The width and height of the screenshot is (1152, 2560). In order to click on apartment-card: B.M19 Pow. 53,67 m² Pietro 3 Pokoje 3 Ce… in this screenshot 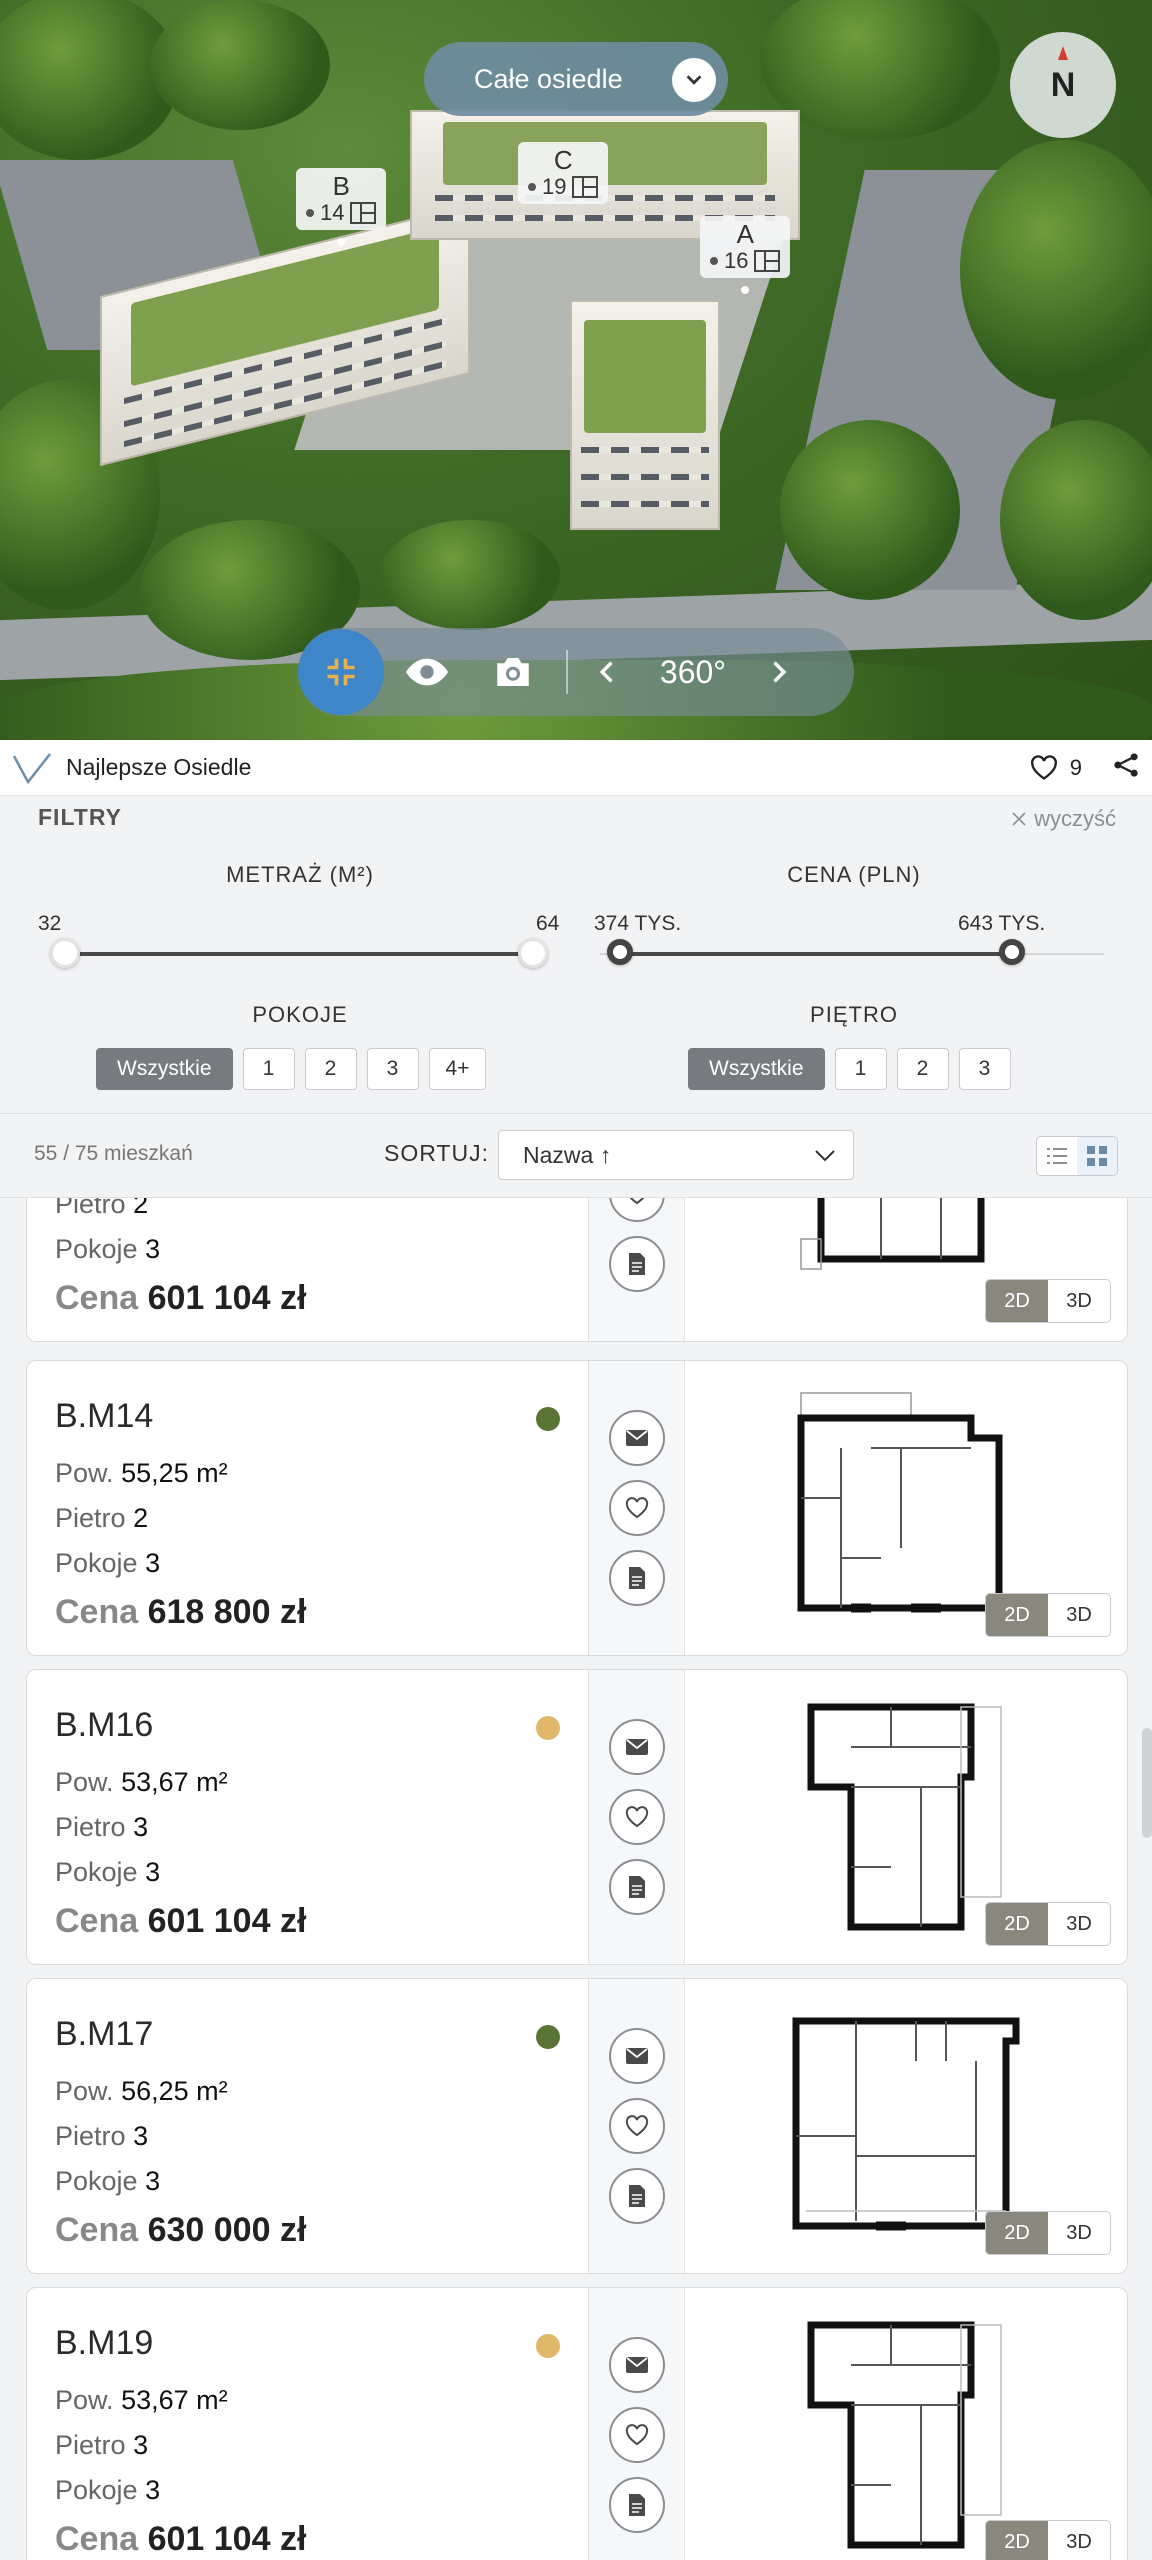, I will do `click(577, 2423)`.